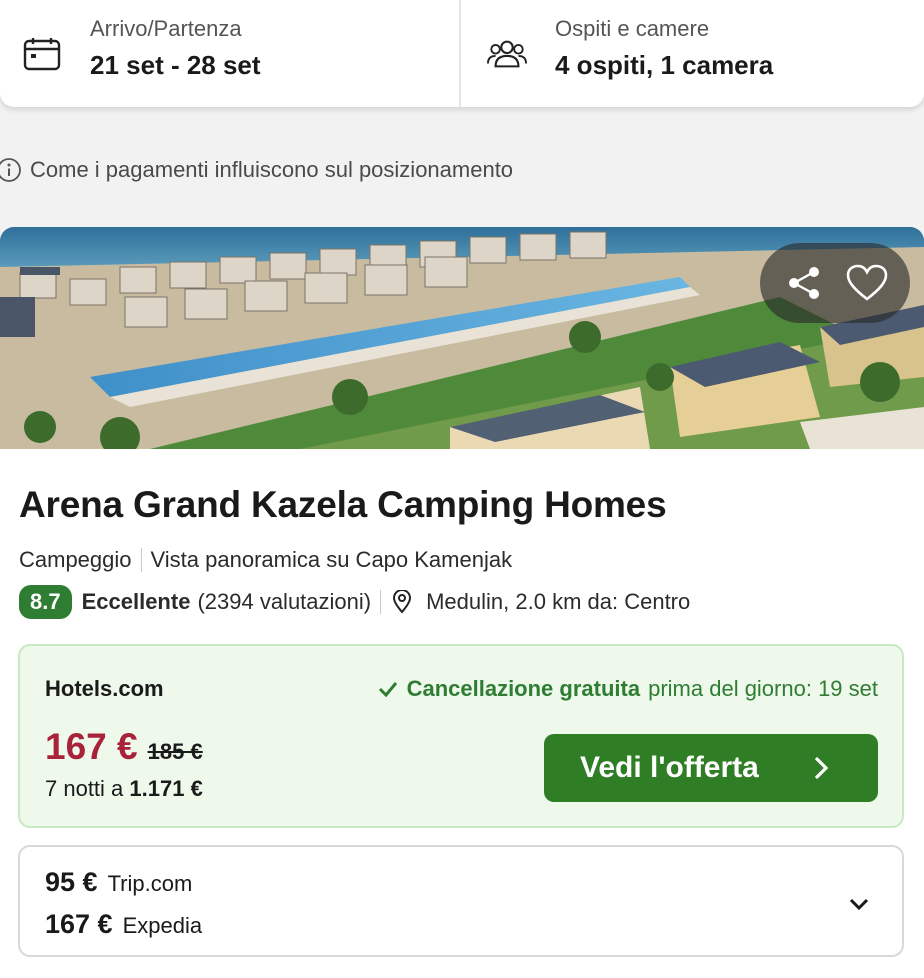 The width and height of the screenshot is (924, 978). I want to click on map-pin-icon, so click(402, 602).